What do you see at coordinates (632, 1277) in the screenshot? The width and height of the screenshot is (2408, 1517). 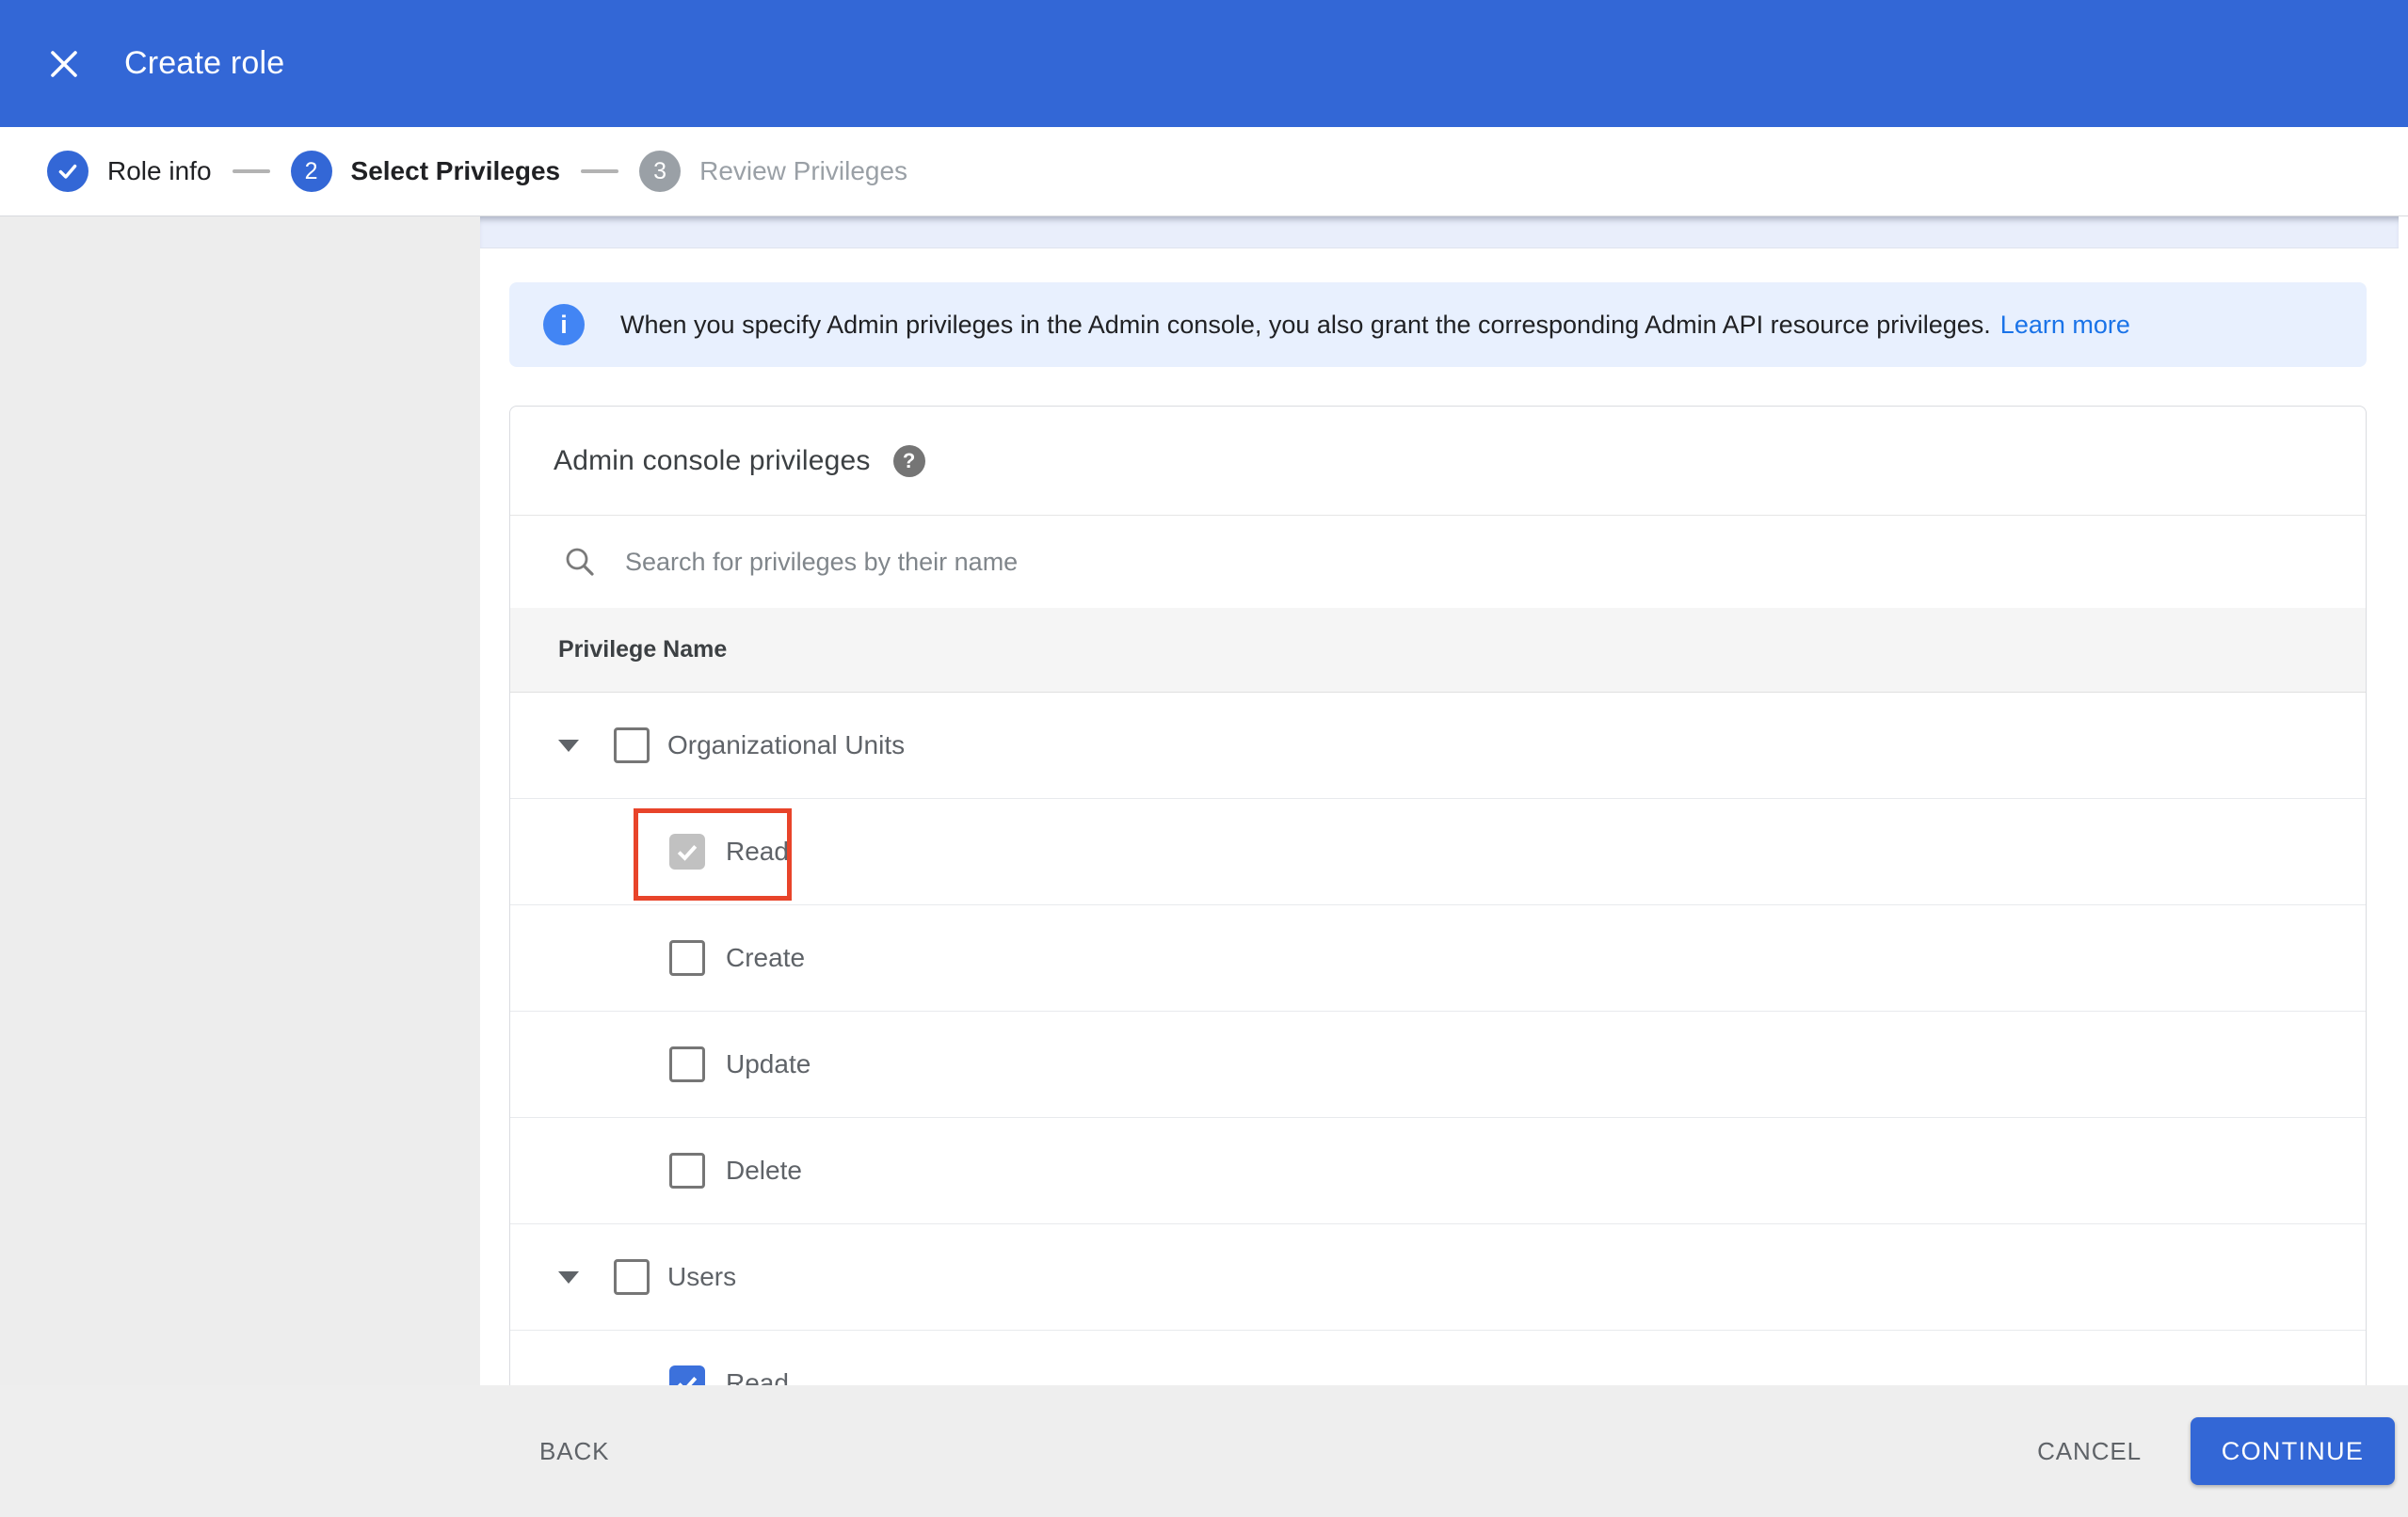 I see `checkbox-users` at bounding box center [632, 1277].